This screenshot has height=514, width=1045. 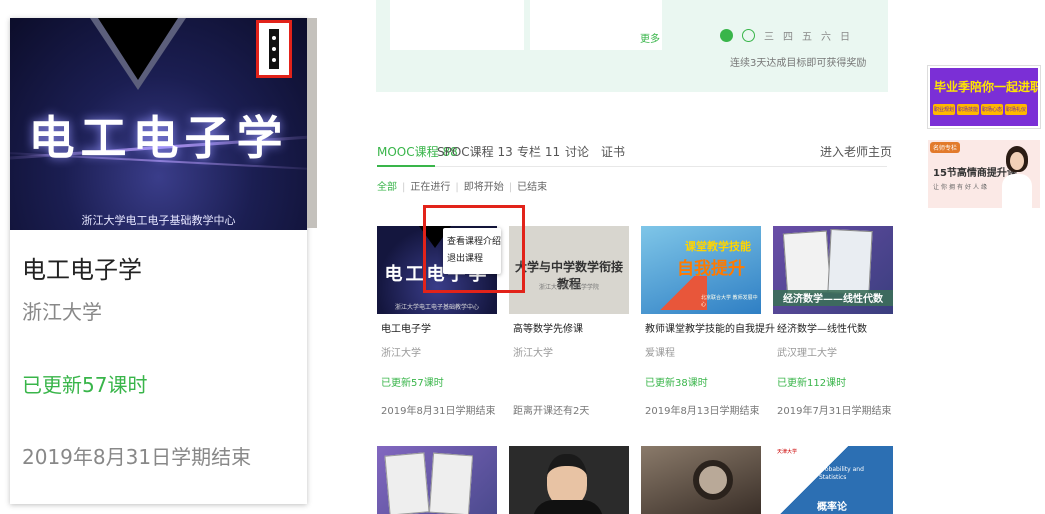 What do you see at coordinates (945, 147) in the screenshot?
I see `banner-badge: 名师专栏` at bounding box center [945, 147].